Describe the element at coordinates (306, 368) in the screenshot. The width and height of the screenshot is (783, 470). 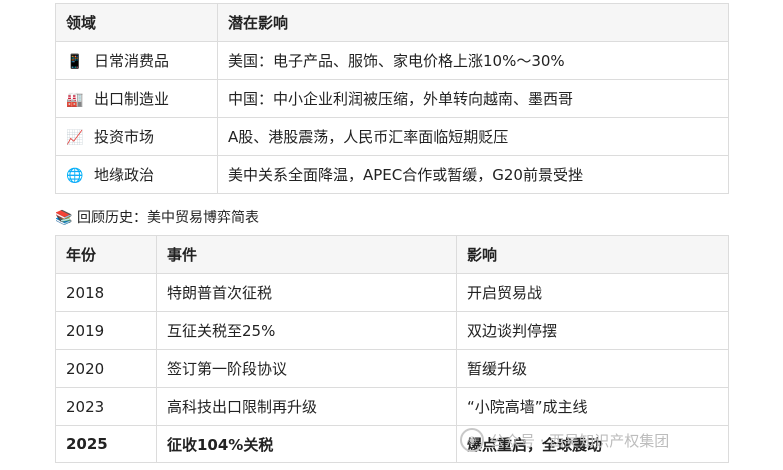
I see `event-cell: 签订第一阶段协议` at that location.